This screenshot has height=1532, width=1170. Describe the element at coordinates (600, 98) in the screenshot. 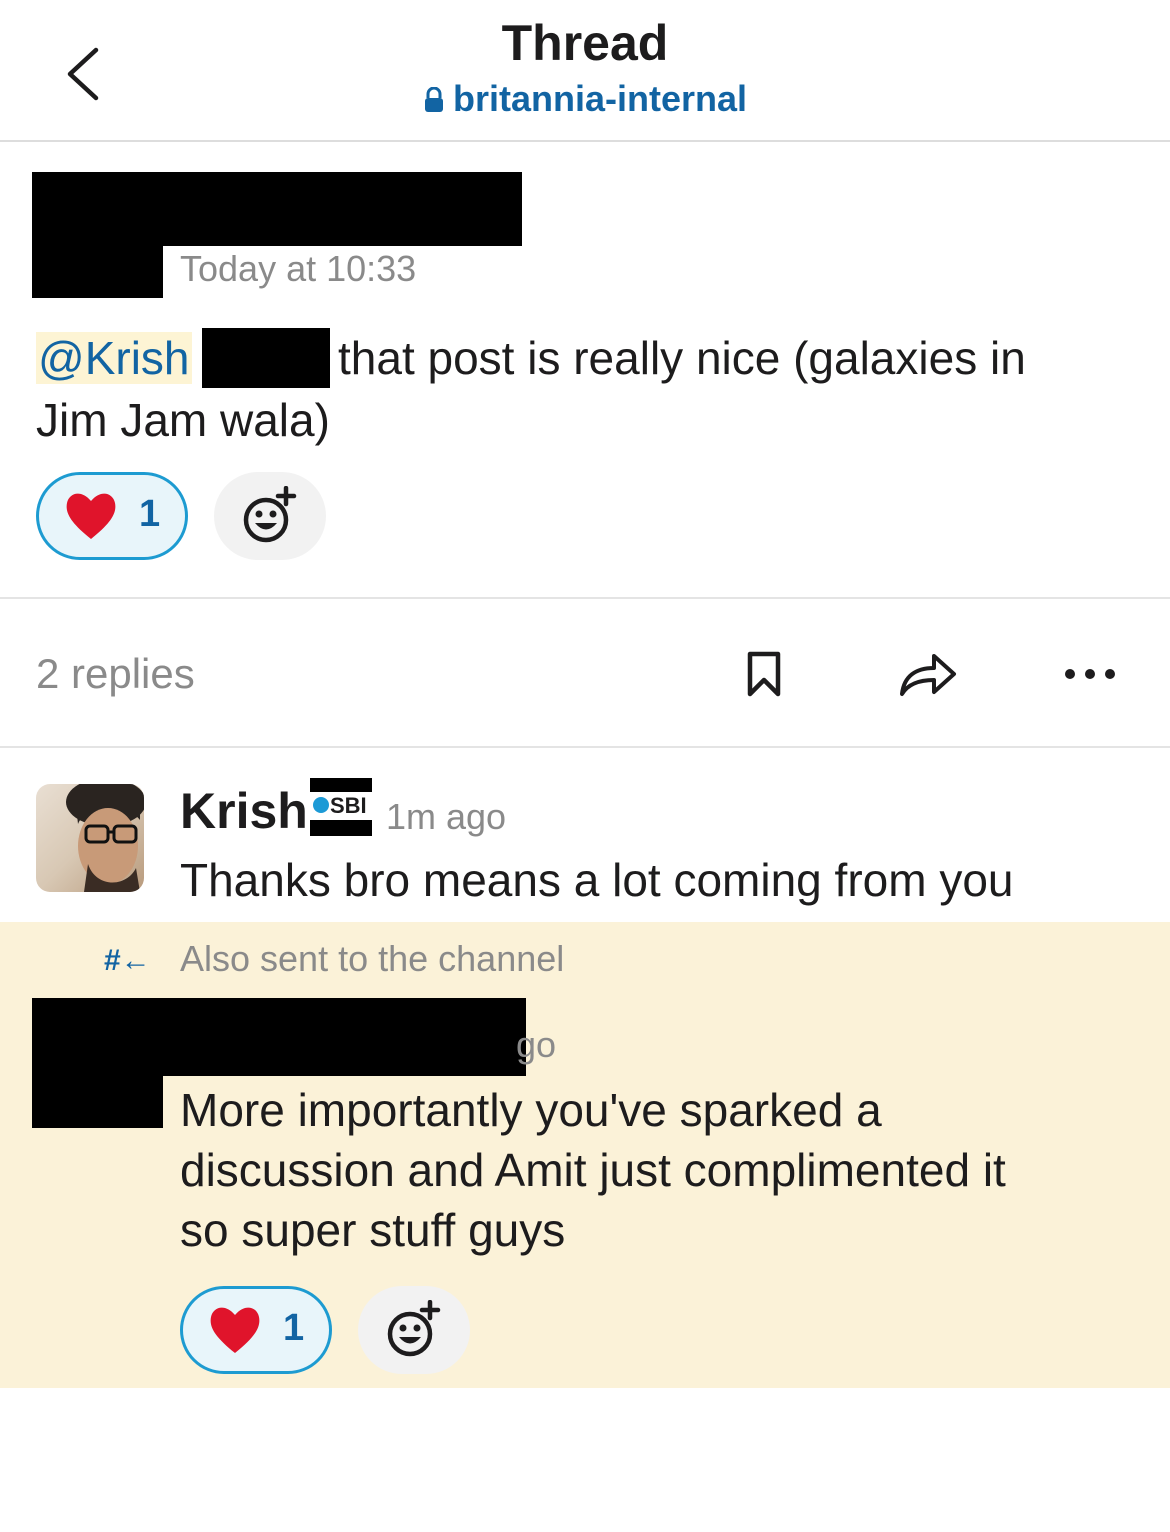

I see `channel-name: britannia-internal` at that location.